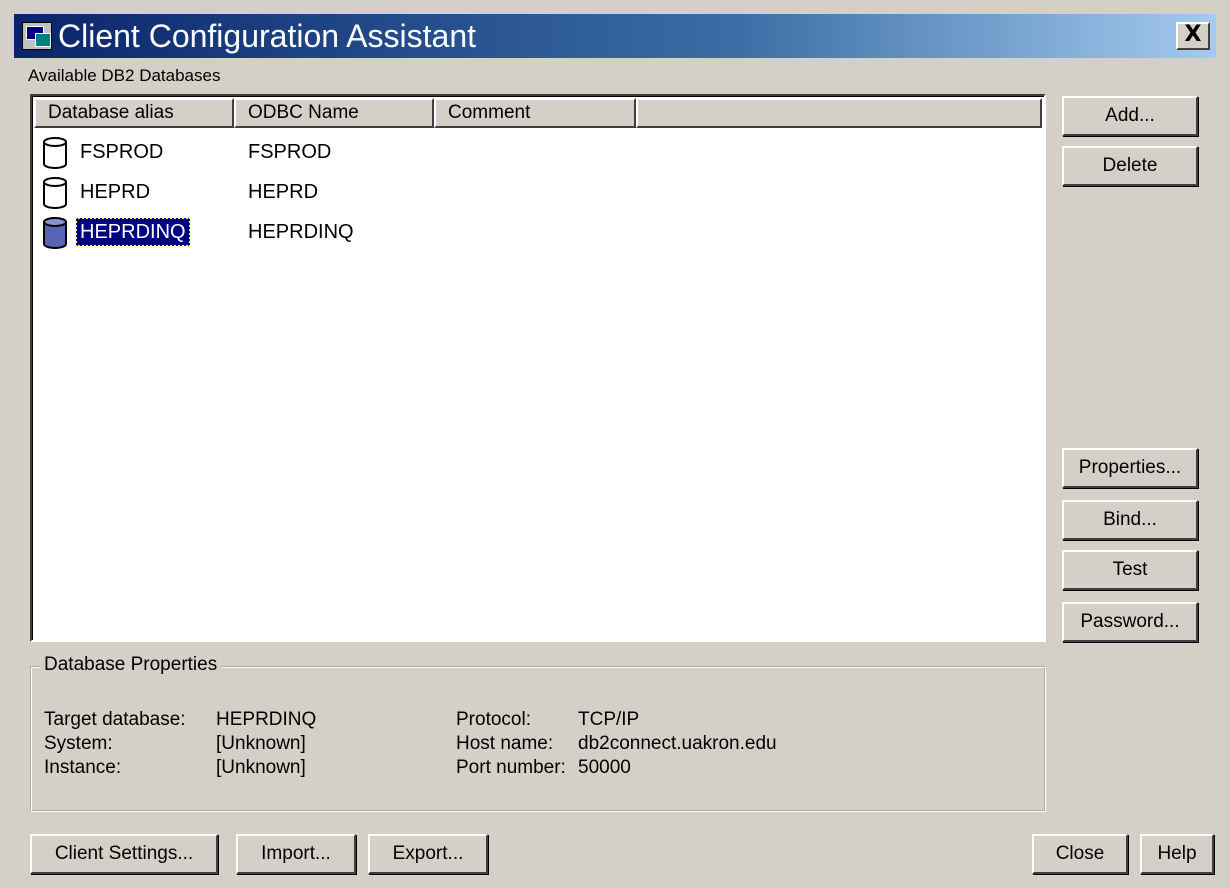  Describe the element at coordinates (261, 743) in the screenshot. I see `system-value: [Unknown]` at that location.